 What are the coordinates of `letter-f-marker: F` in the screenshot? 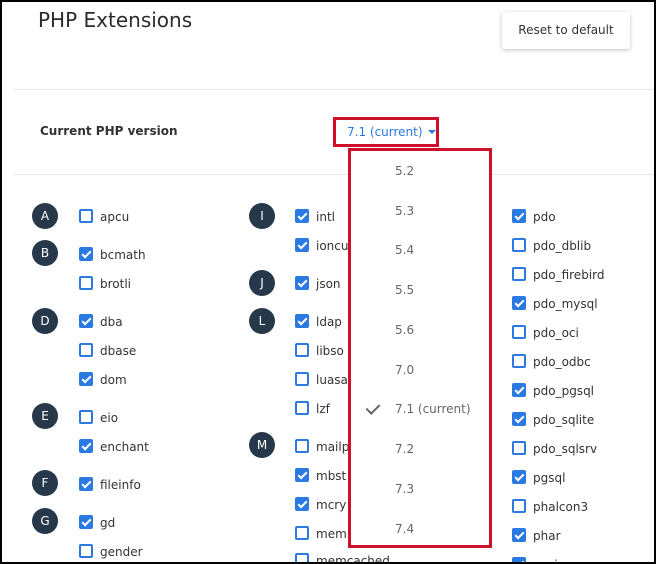 It's located at (45, 483).